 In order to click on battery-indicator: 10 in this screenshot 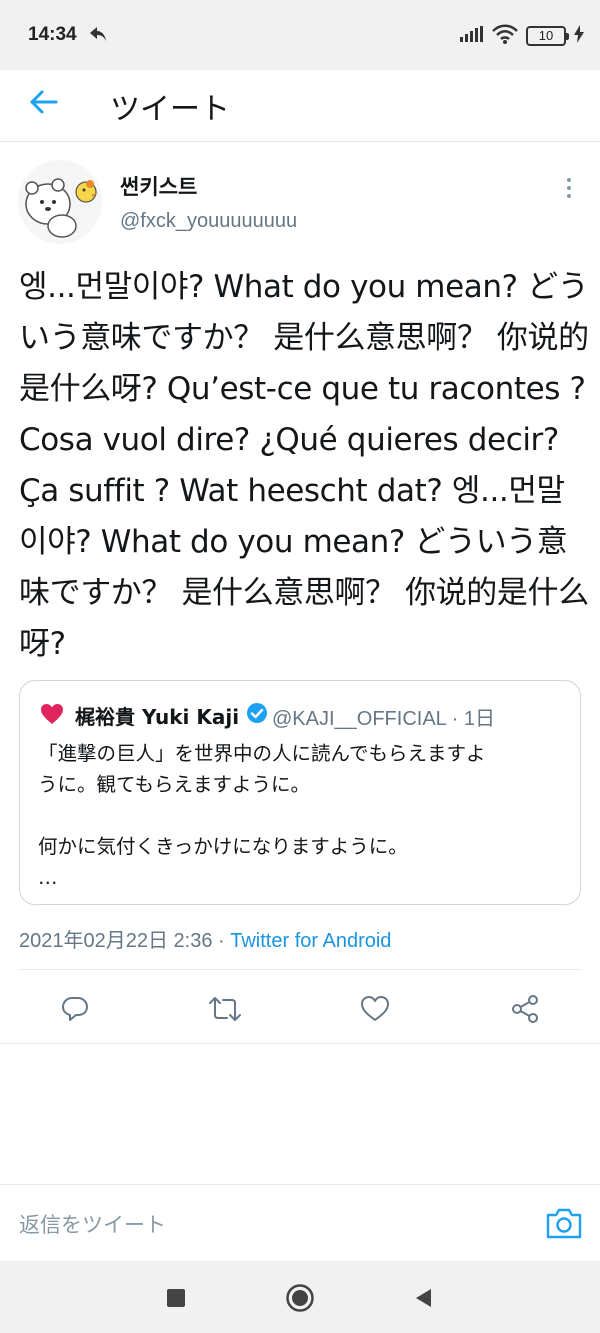, I will do `click(547, 36)`.